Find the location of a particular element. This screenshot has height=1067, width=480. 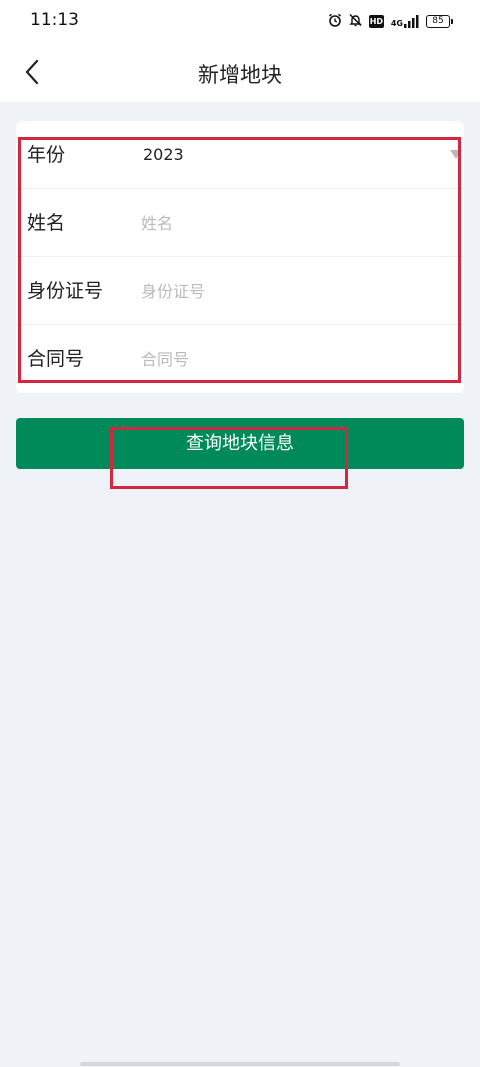

network-type-label: 4G is located at coordinates (396, 23).